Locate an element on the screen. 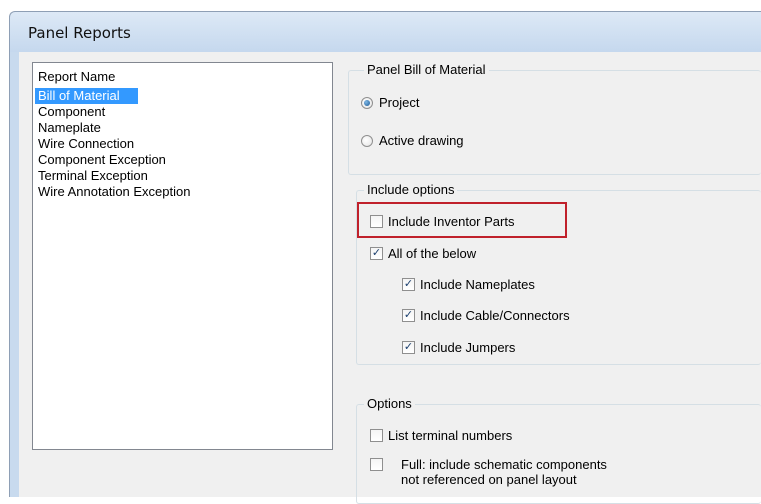 The image size is (761, 504). report-item-terminal-exception: Terminal Exception is located at coordinates (182, 176).